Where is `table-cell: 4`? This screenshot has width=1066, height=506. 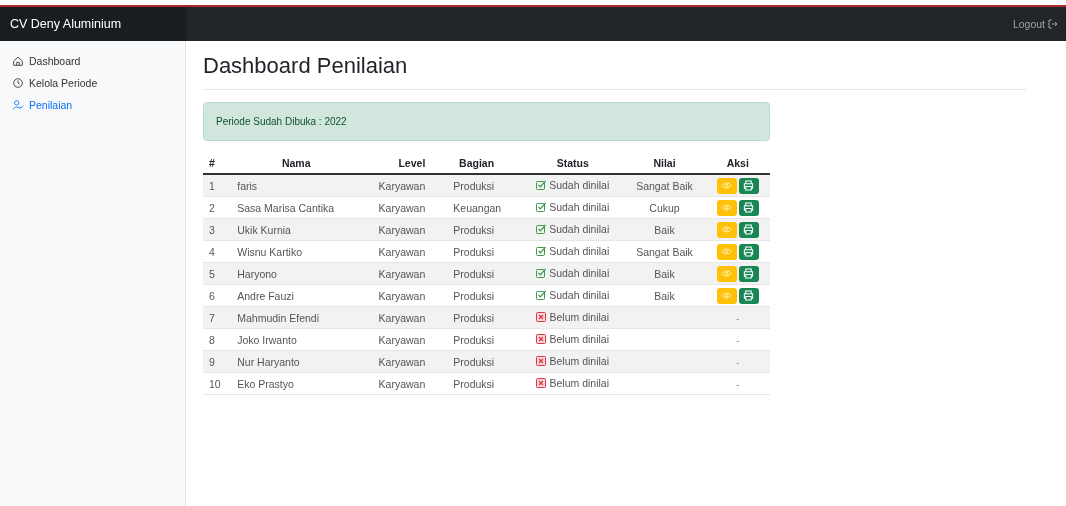
table-cell: 4 is located at coordinates (217, 251).